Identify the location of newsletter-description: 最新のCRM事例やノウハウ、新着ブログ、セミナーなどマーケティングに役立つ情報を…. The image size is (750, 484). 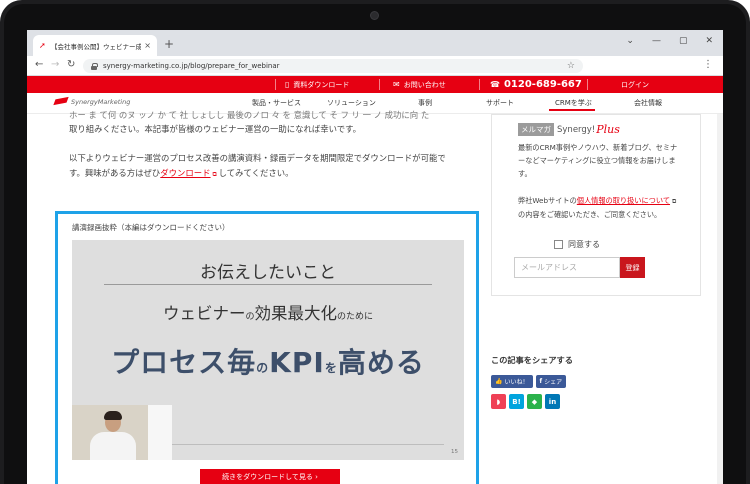
(598, 160).